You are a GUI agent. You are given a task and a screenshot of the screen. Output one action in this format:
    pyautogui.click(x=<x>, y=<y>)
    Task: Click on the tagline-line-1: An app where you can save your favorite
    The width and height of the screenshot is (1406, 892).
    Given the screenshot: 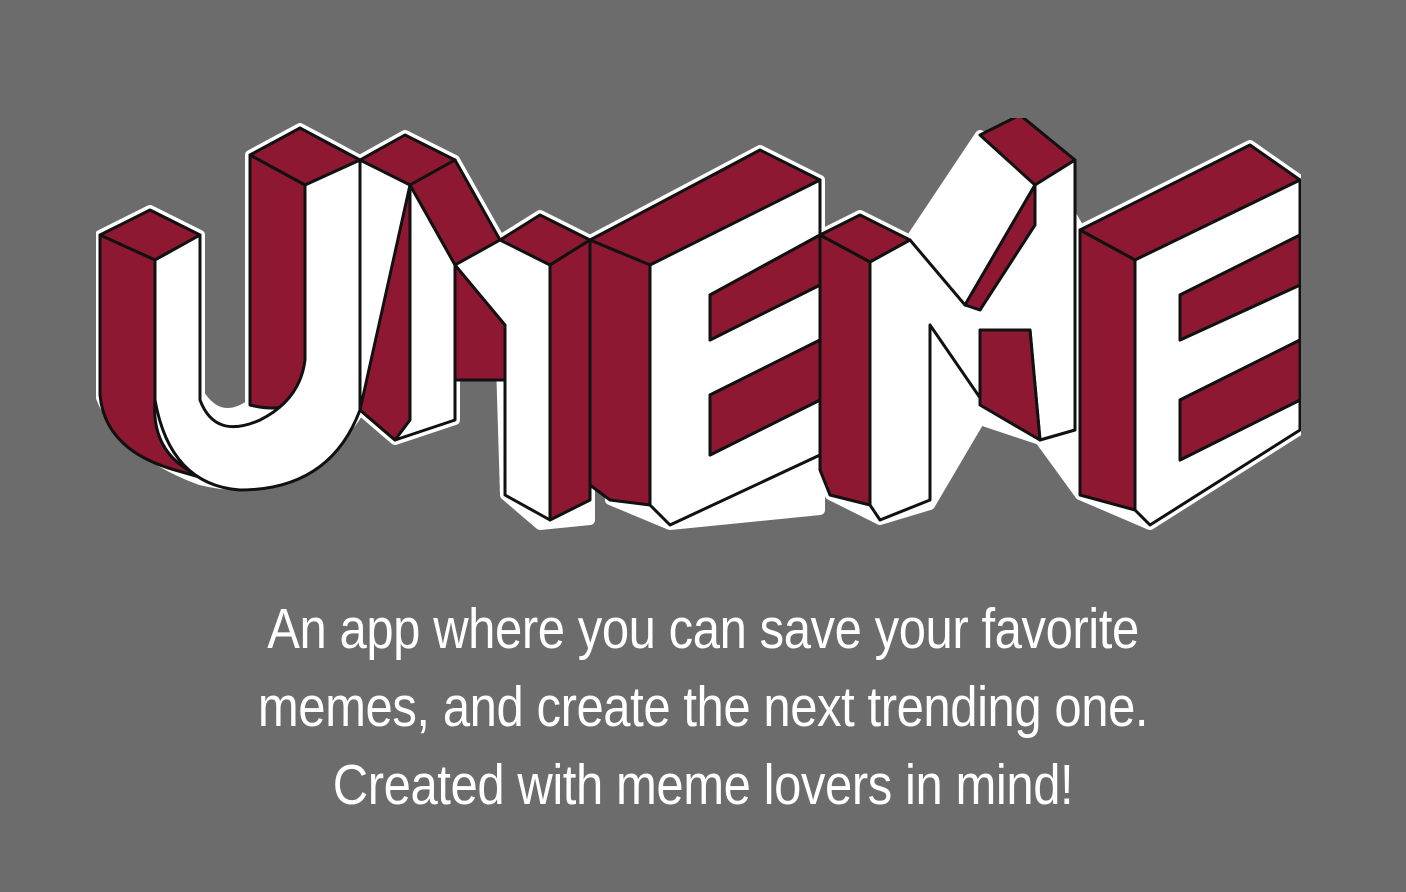 What is the action you would take?
    pyautogui.click(x=703, y=629)
    